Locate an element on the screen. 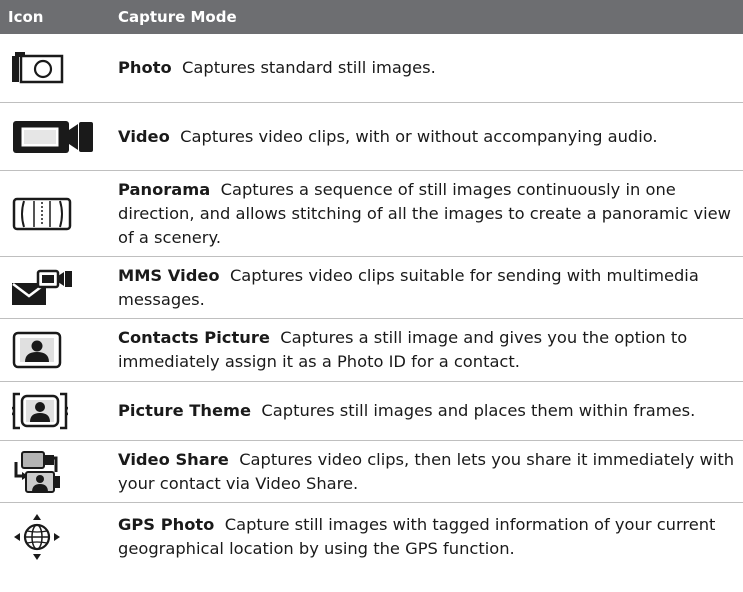 The image size is (743, 592). panorama-icon is located at coordinates (42, 213).